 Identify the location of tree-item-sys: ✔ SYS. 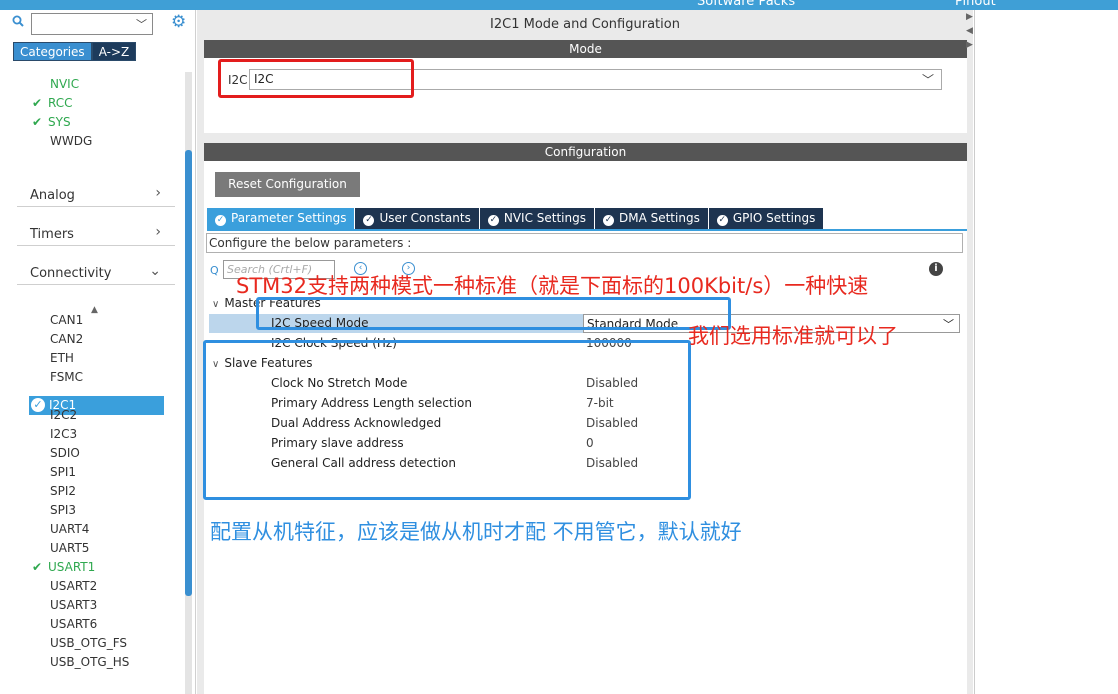
(51, 122).